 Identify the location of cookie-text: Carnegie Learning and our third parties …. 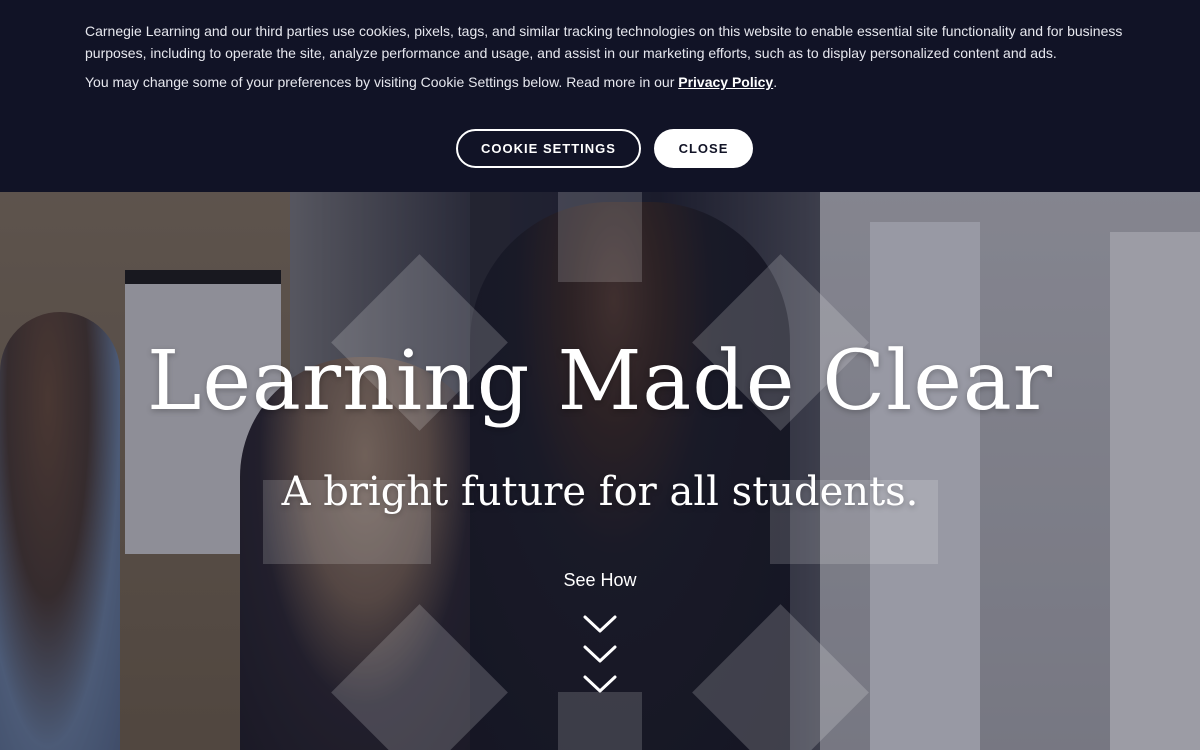
(605, 56).